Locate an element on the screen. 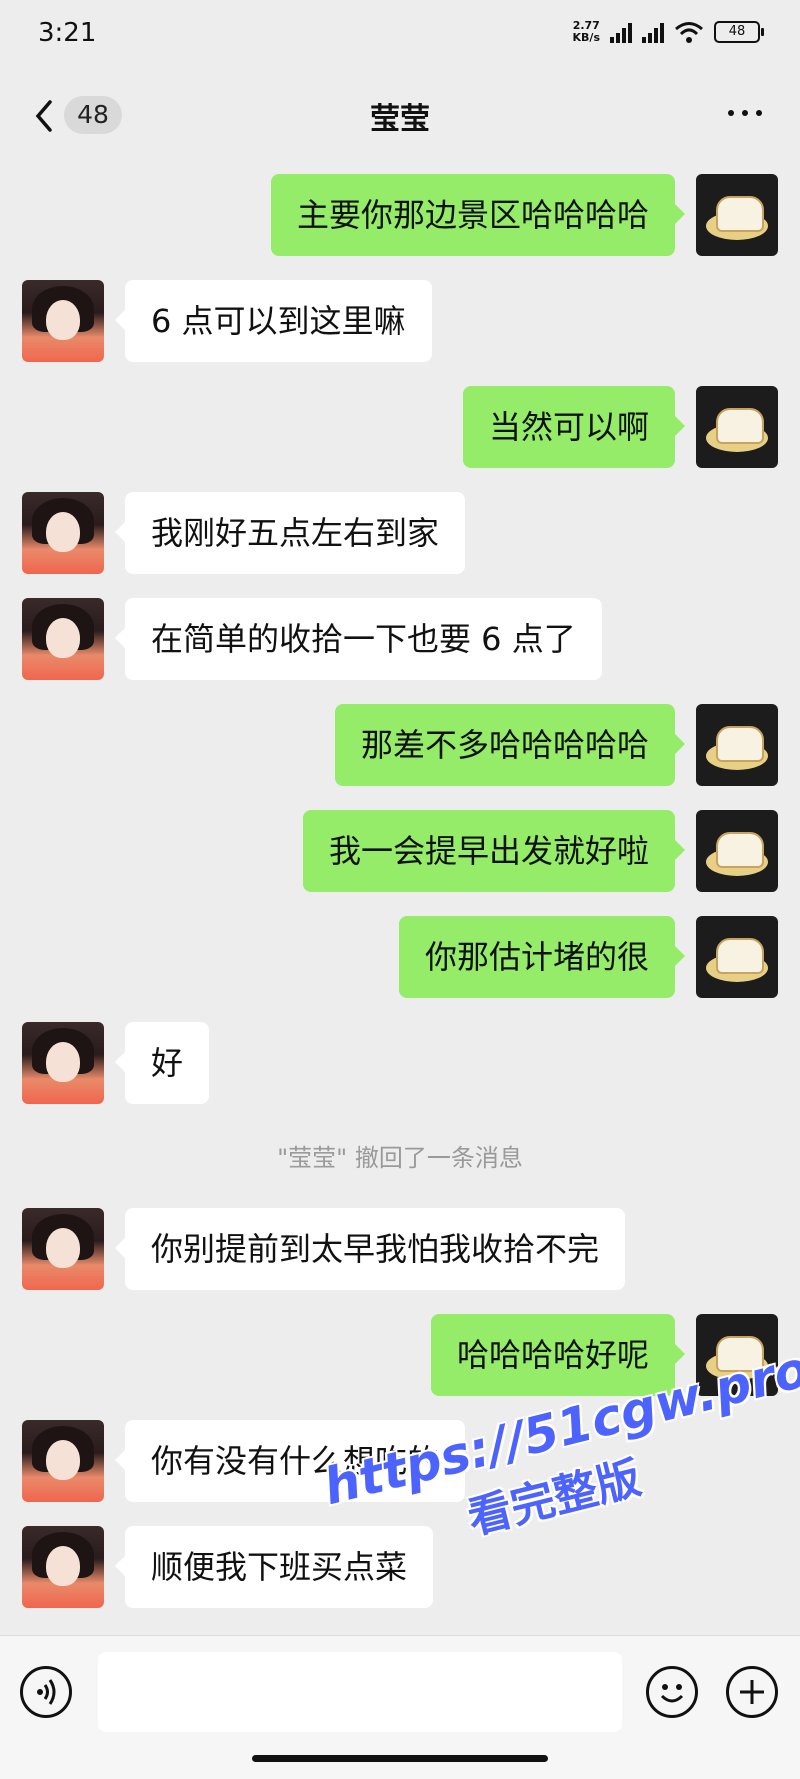  message-row-sent: 那差不多哈哈哈哈哈 is located at coordinates (400, 745).